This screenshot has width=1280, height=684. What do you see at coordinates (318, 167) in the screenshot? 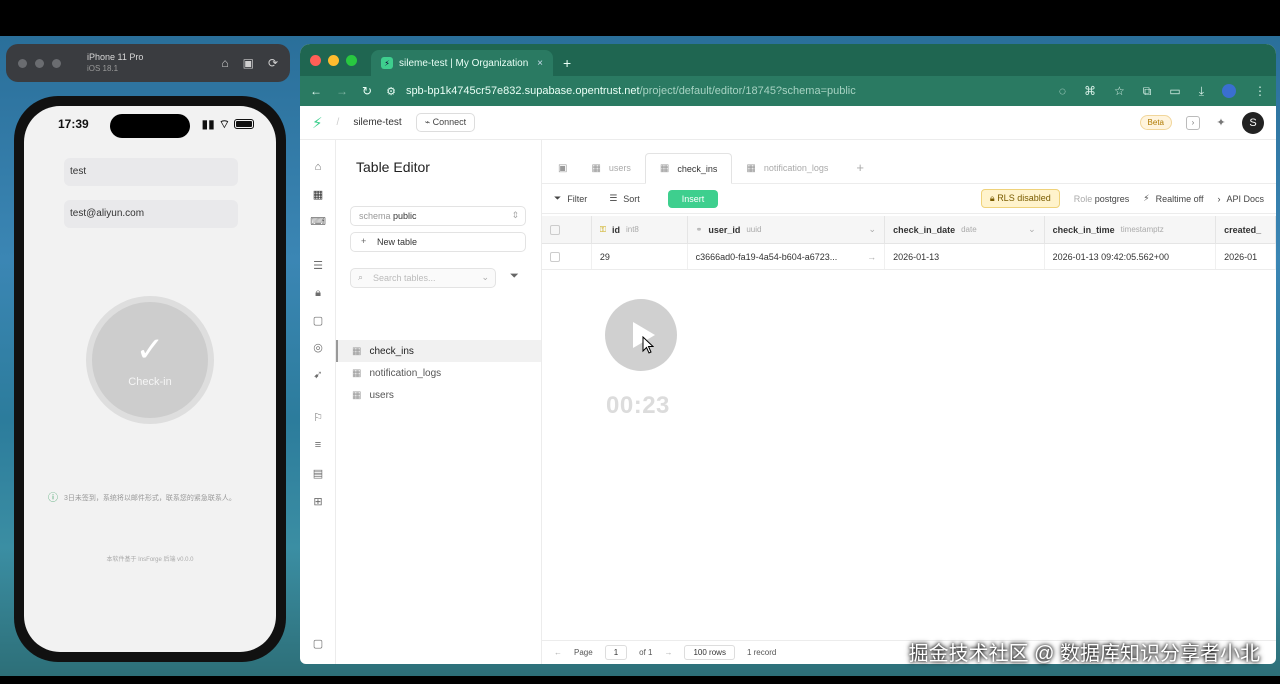
I see `home-nav-icon: ⌂` at bounding box center [318, 167].